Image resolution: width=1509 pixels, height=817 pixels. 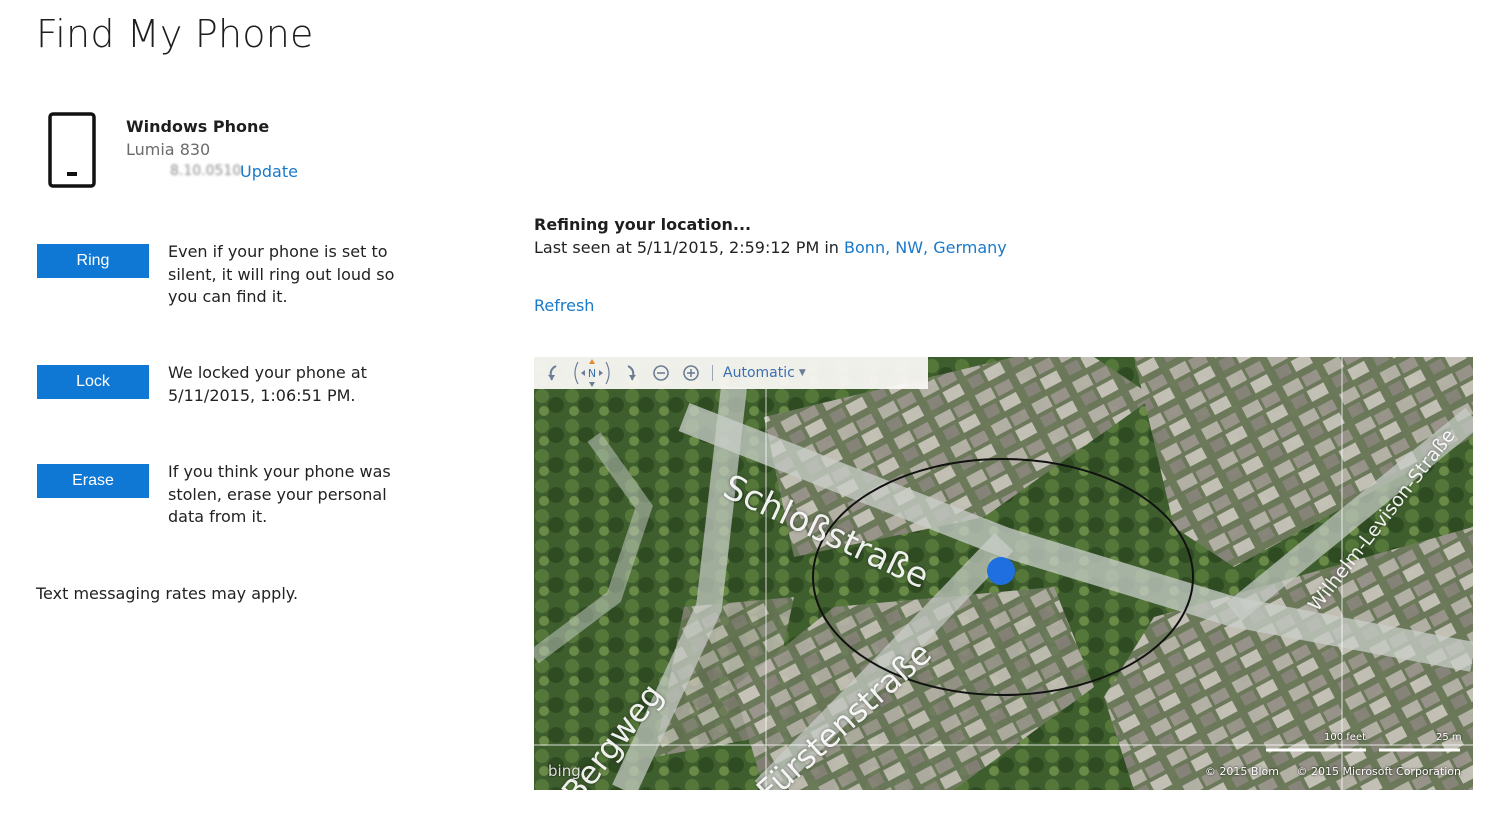 I want to click on location-marker, so click(x=1001, y=571).